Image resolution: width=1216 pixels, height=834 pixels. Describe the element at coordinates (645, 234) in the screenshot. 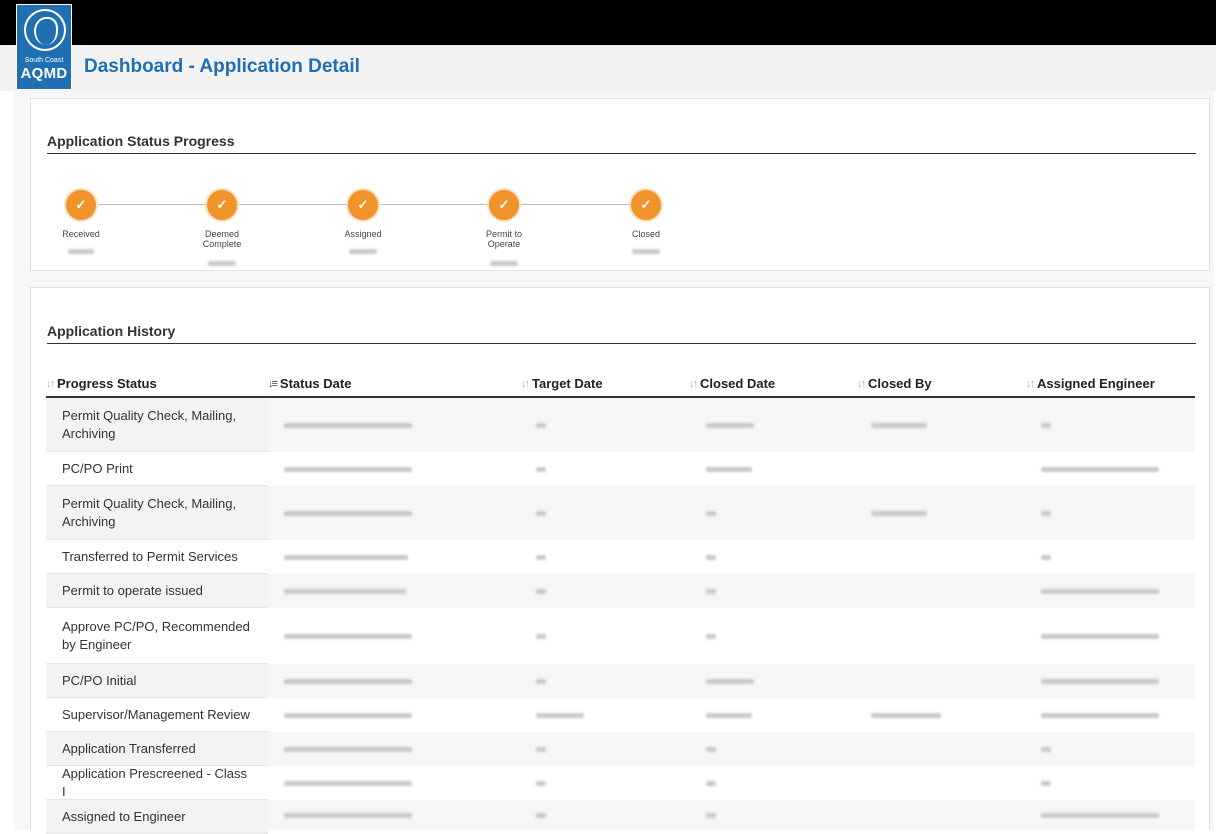

I see `step-label-closed: Closed` at that location.